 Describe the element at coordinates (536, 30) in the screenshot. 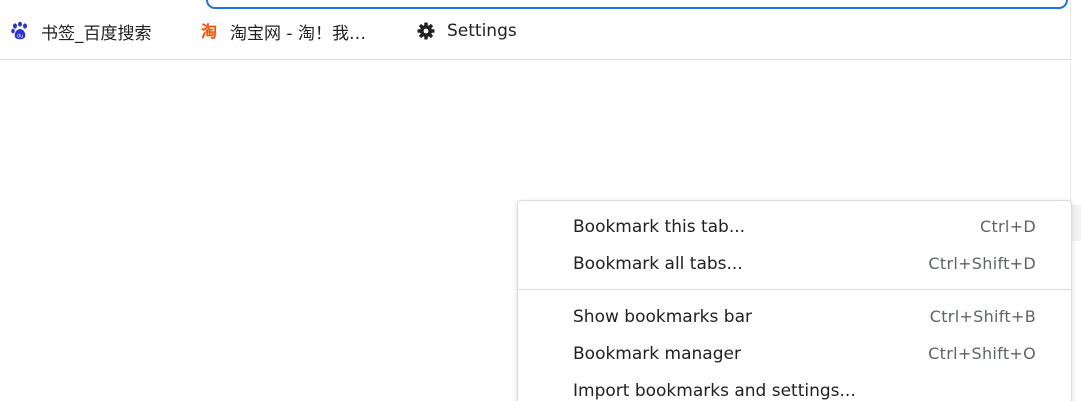

I see `bookmarks-bar: du 书签_百度搜索 淘 淘宝网 - 淘！我… Settings` at that location.